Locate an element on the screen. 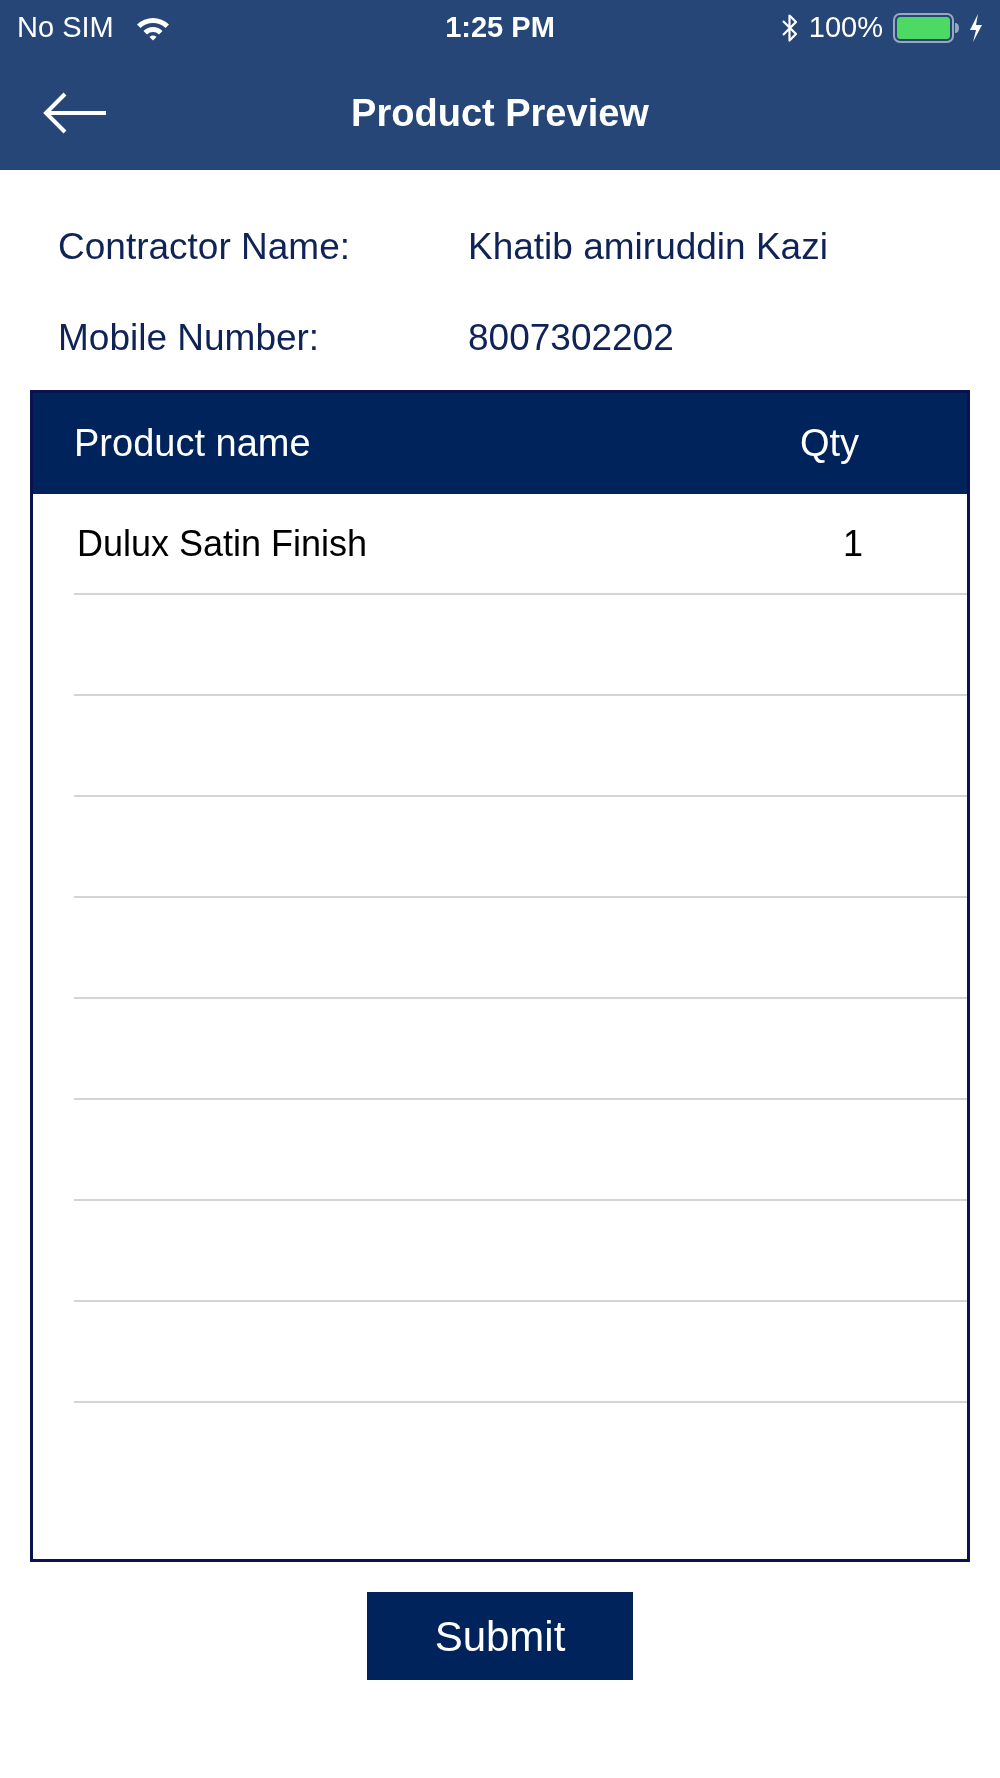 Image resolution: width=1000 pixels, height=1778 pixels. clock-text: 1:25 PM is located at coordinates (500, 28).